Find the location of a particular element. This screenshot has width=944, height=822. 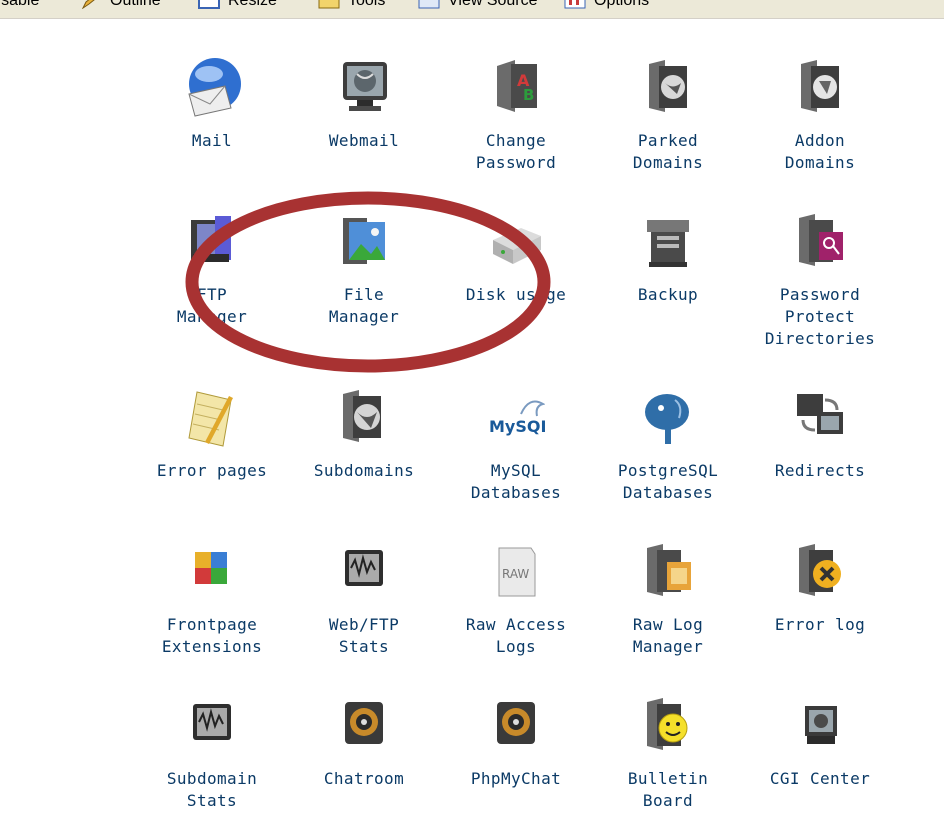

mail-link: Mail is located at coordinates (212, 104).